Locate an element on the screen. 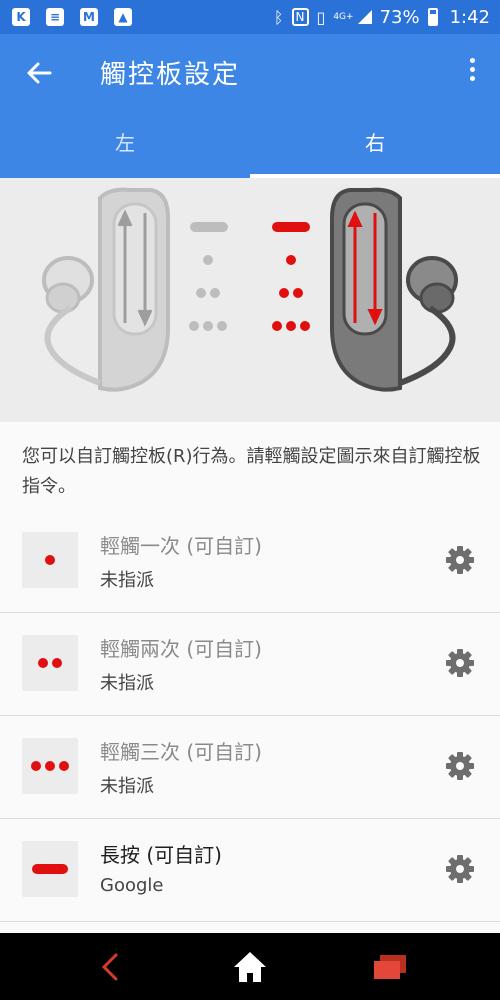  status-bar: K ≡ M ▲ ᛒ N ▯ 4G+ 73% 1:42 is located at coordinates (250, 17).